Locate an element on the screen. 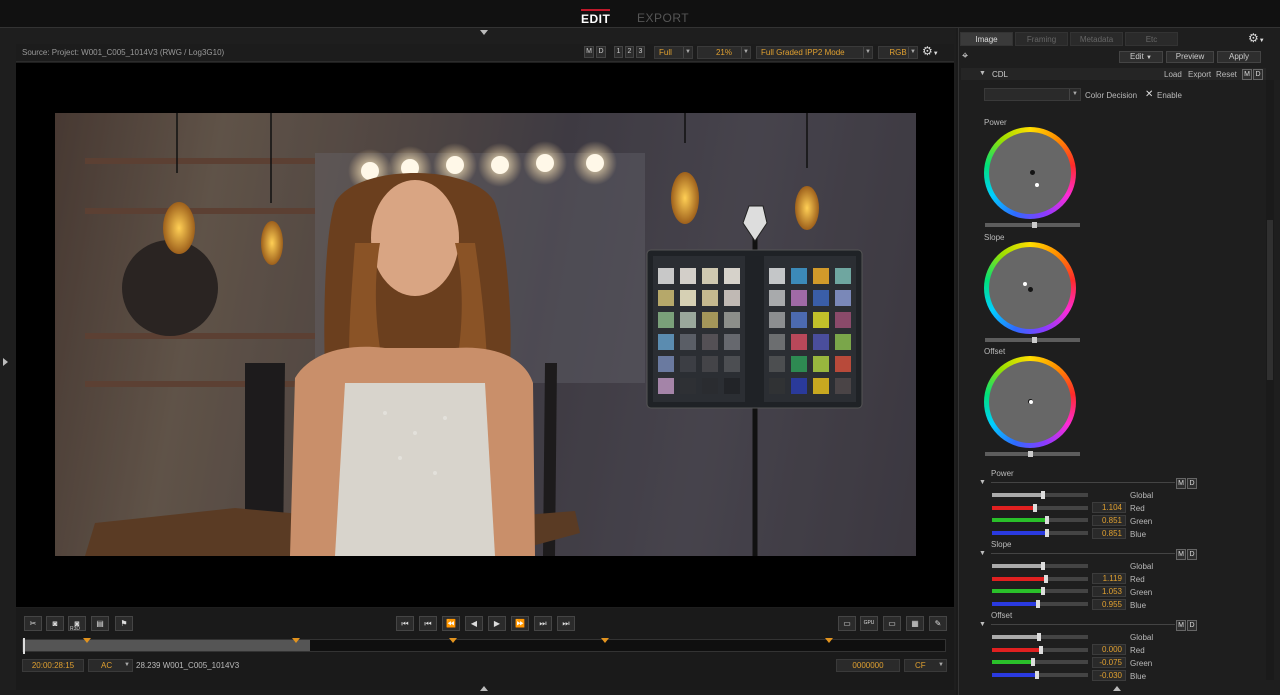  edit-mode-tab: EDIT is located at coordinates (596, 17).